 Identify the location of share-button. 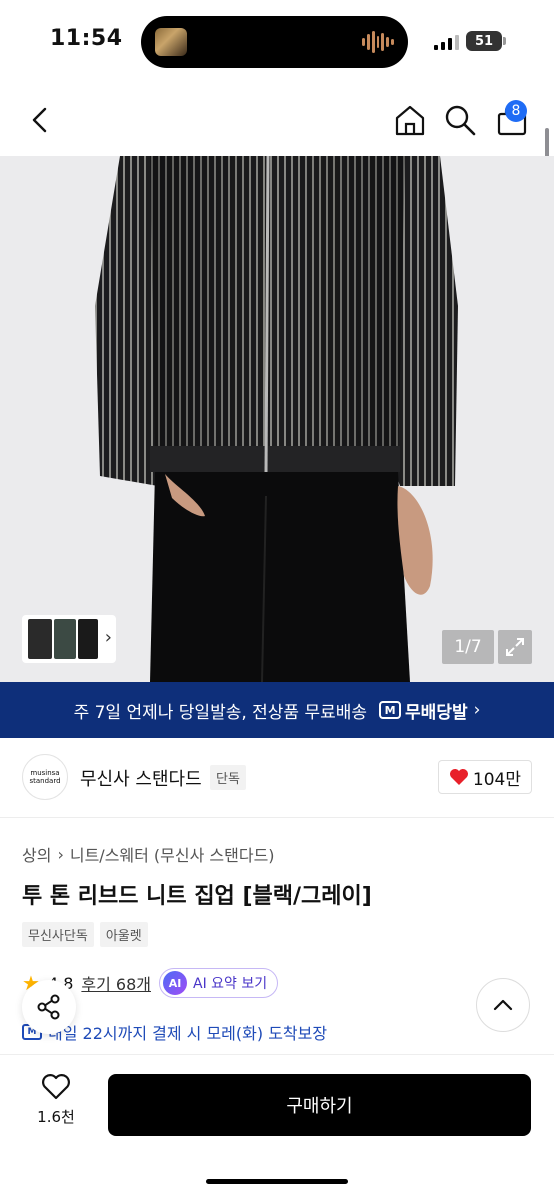
(49, 1007).